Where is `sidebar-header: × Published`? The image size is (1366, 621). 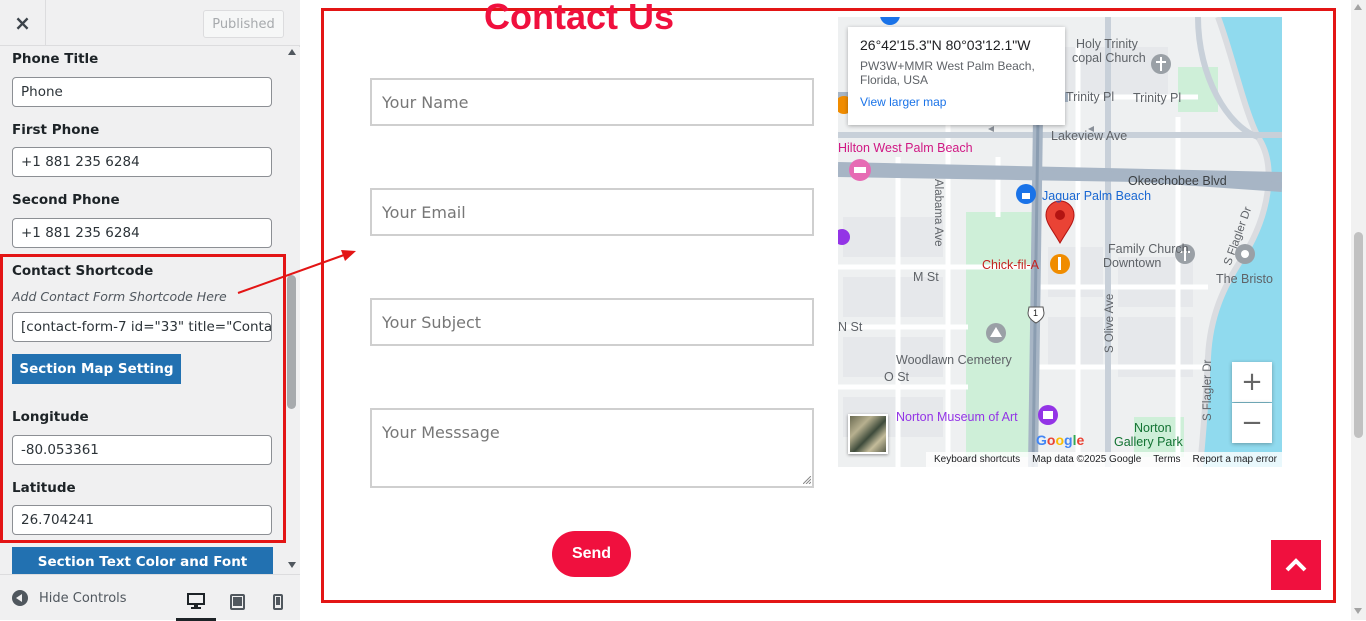
sidebar-header: × Published is located at coordinates (150, 23).